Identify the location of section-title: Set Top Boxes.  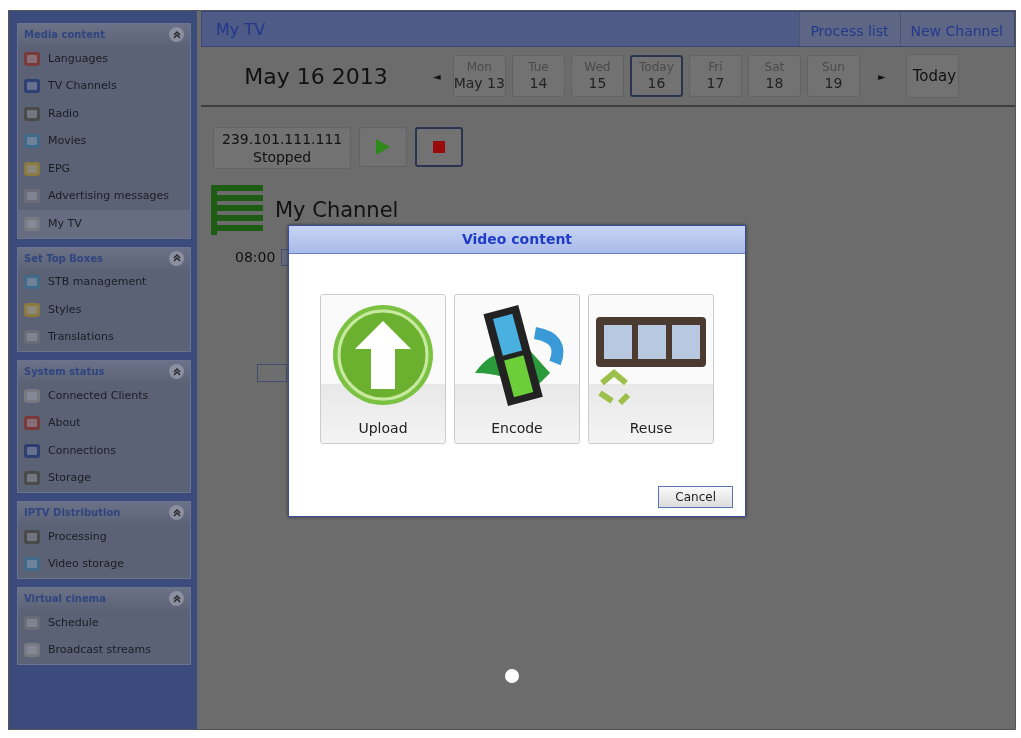
(63, 258).